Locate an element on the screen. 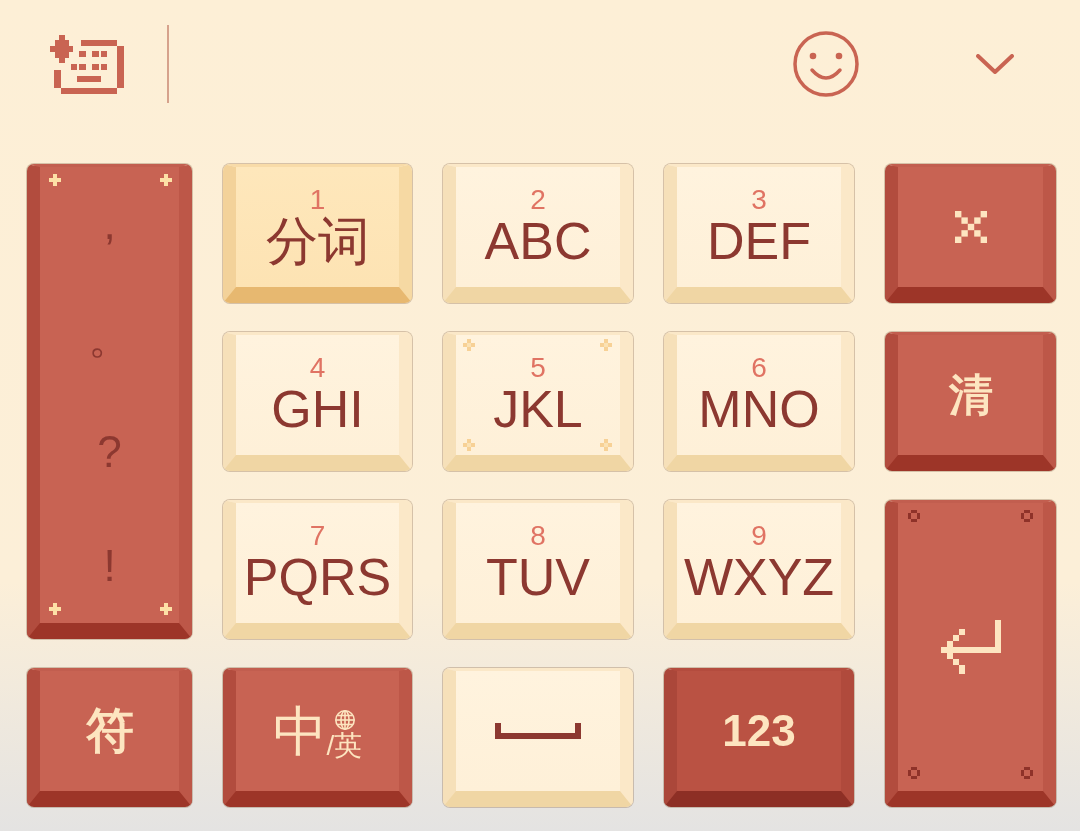  keyboard-plus-icon is located at coordinates (87, 64).